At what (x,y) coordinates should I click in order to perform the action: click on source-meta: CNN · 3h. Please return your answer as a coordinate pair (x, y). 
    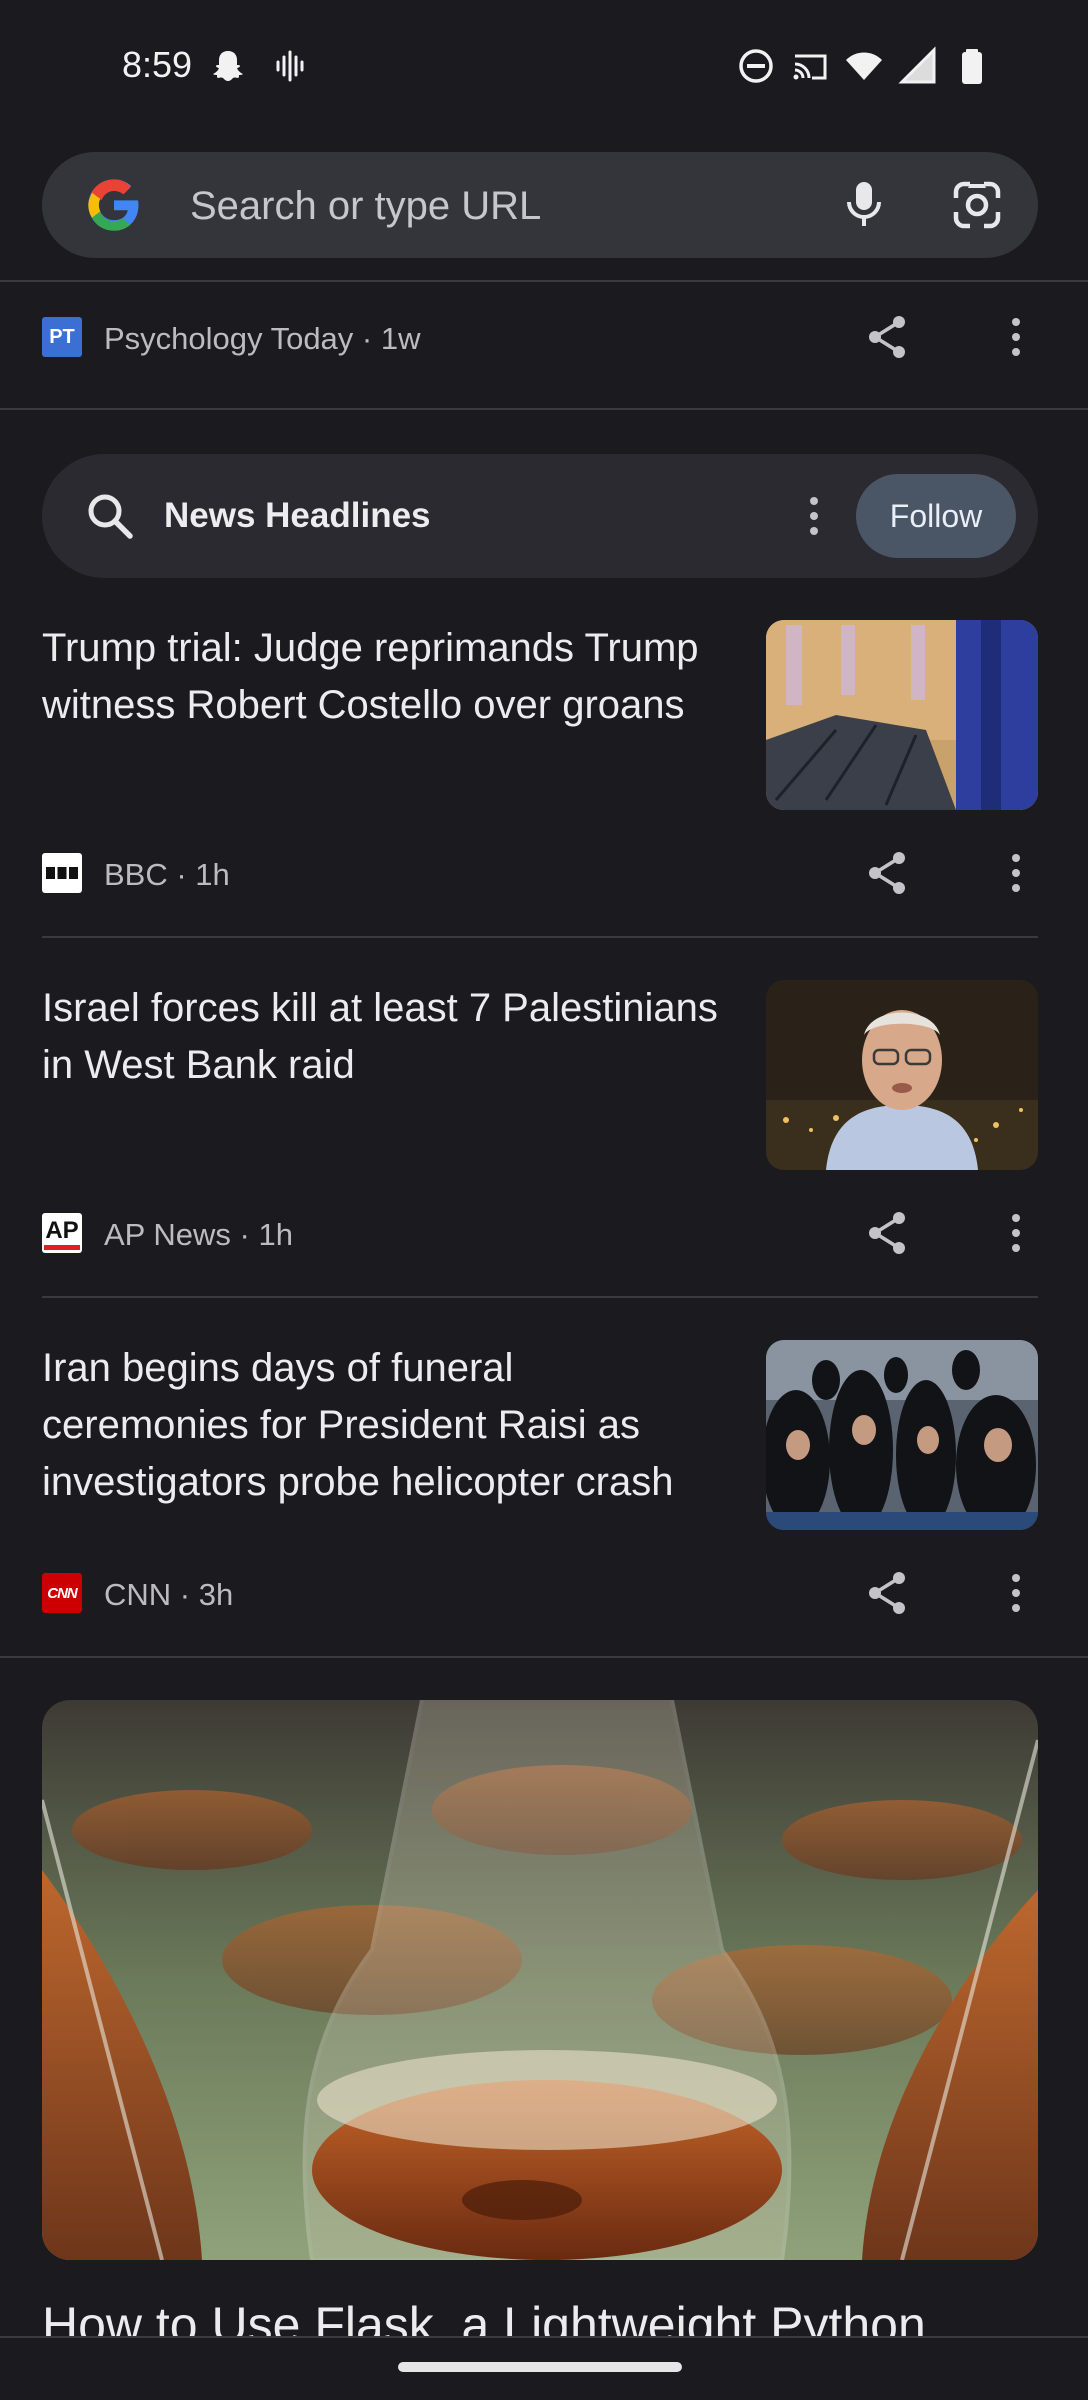
    Looking at the image, I should click on (169, 1594).